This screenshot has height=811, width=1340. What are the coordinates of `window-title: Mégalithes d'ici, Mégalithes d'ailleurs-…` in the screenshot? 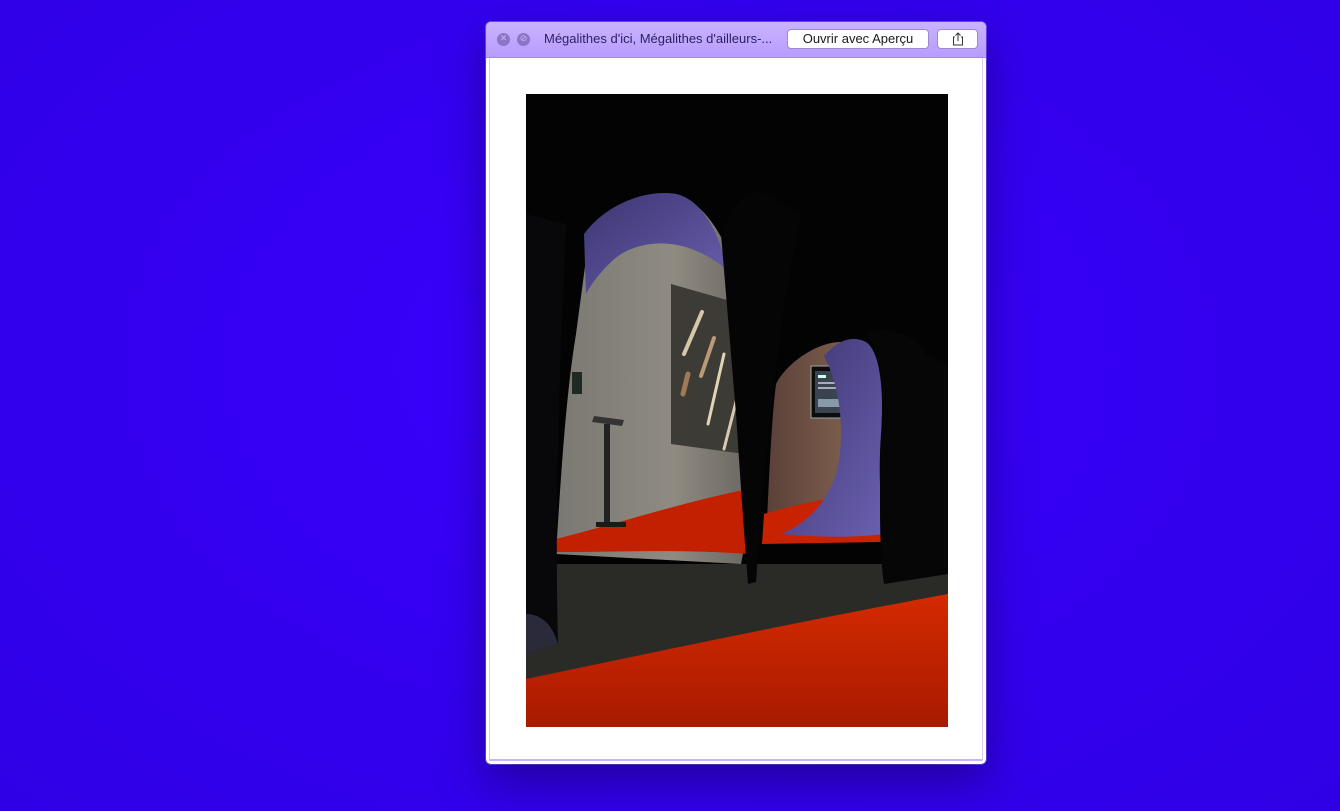 It's located at (658, 38).